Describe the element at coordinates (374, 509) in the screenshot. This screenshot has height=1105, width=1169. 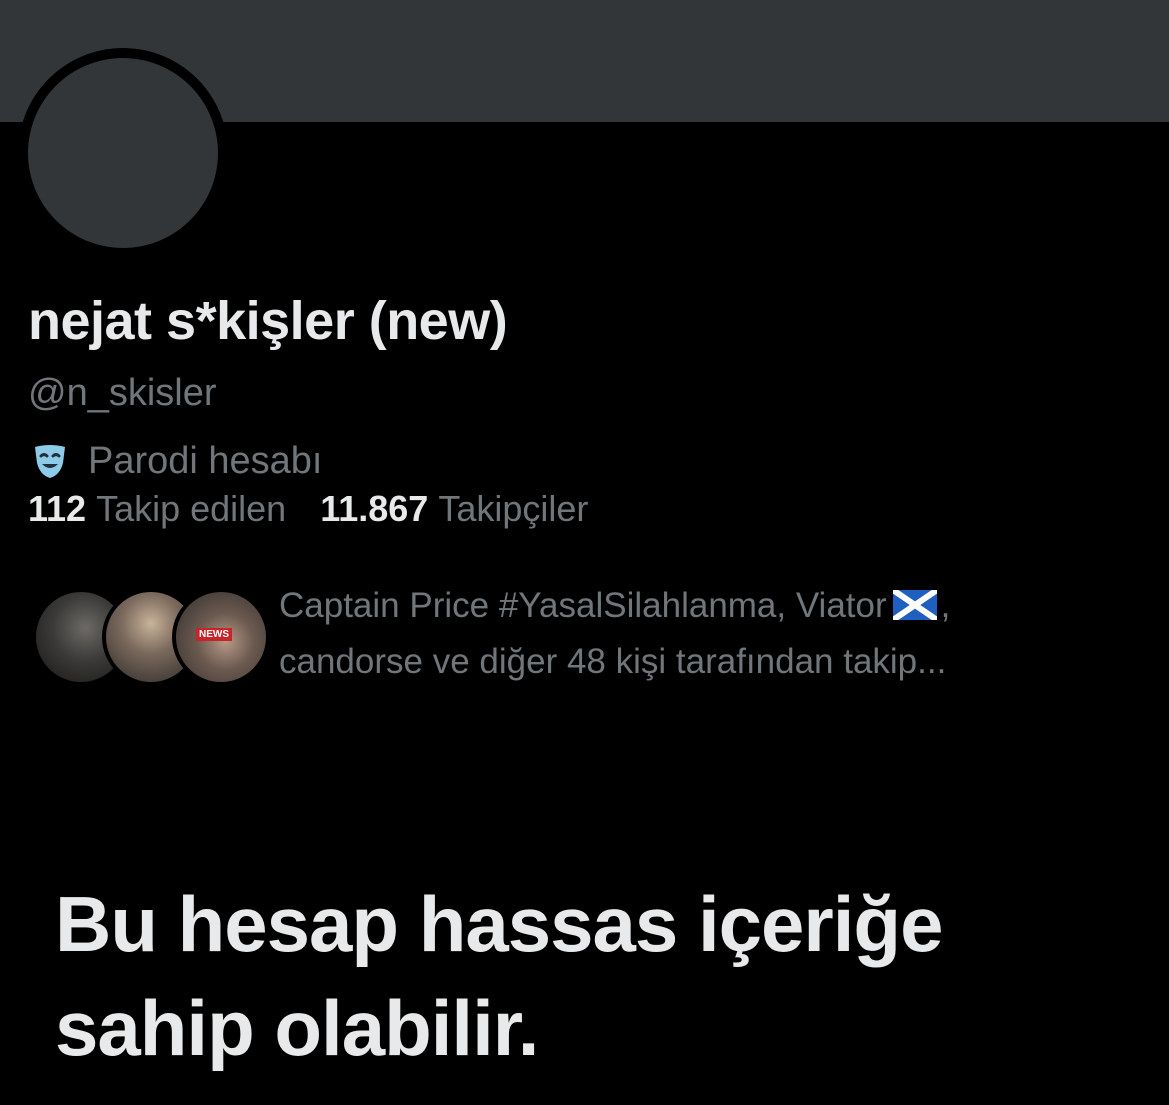
I see `followers-count: 11.867` at that location.